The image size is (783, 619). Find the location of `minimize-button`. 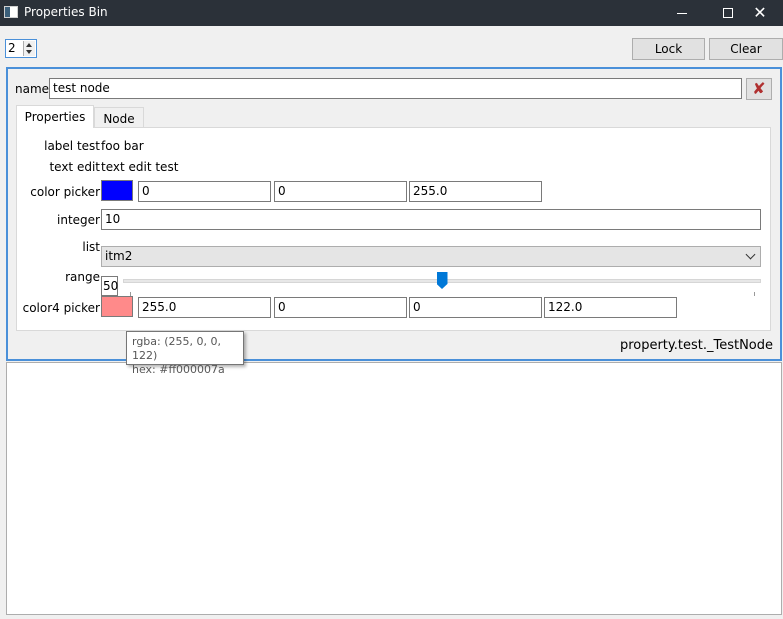

minimize-button is located at coordinates (682, 13).